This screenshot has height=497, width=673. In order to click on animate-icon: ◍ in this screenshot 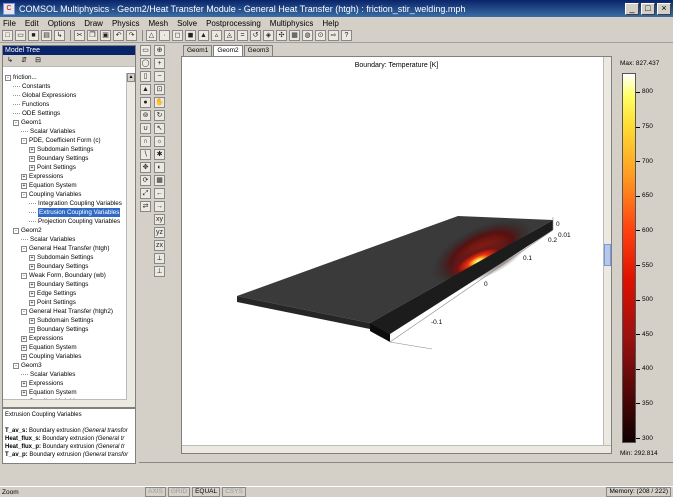, I will do `click(307, 35)`.